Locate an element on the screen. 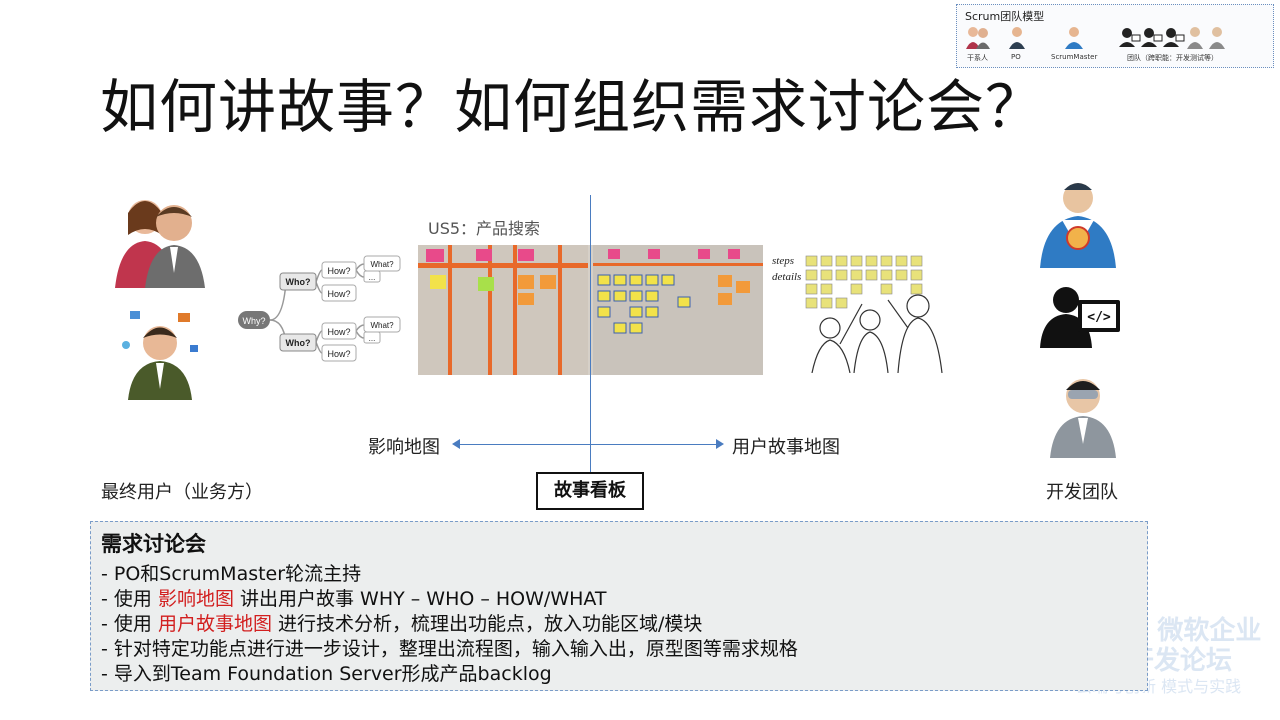 The width and height of the screenshot is (1280, 720). business-users-icon is located at coordinates (160, 244).